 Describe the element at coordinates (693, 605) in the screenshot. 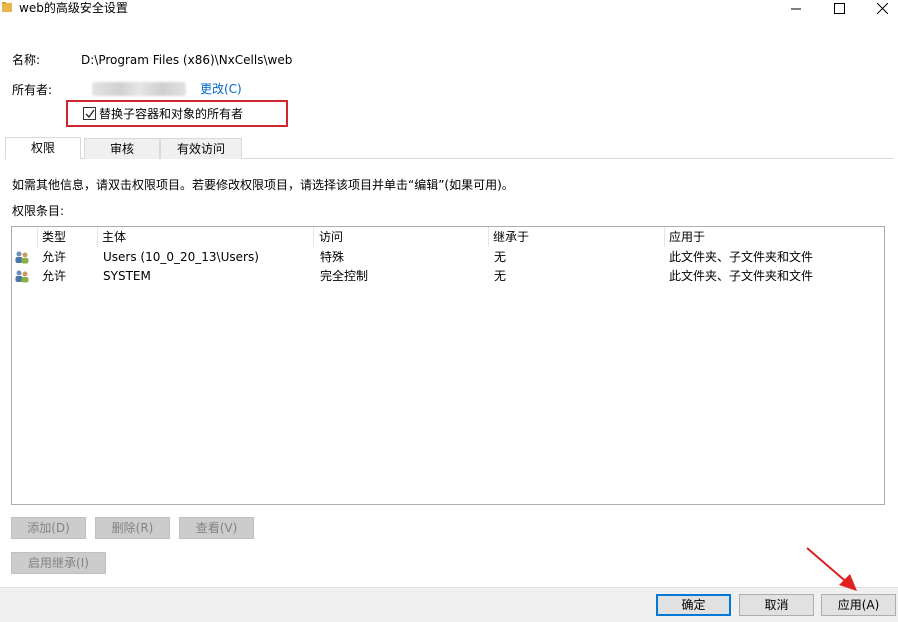

I see `ok-button: 确定` at that location.